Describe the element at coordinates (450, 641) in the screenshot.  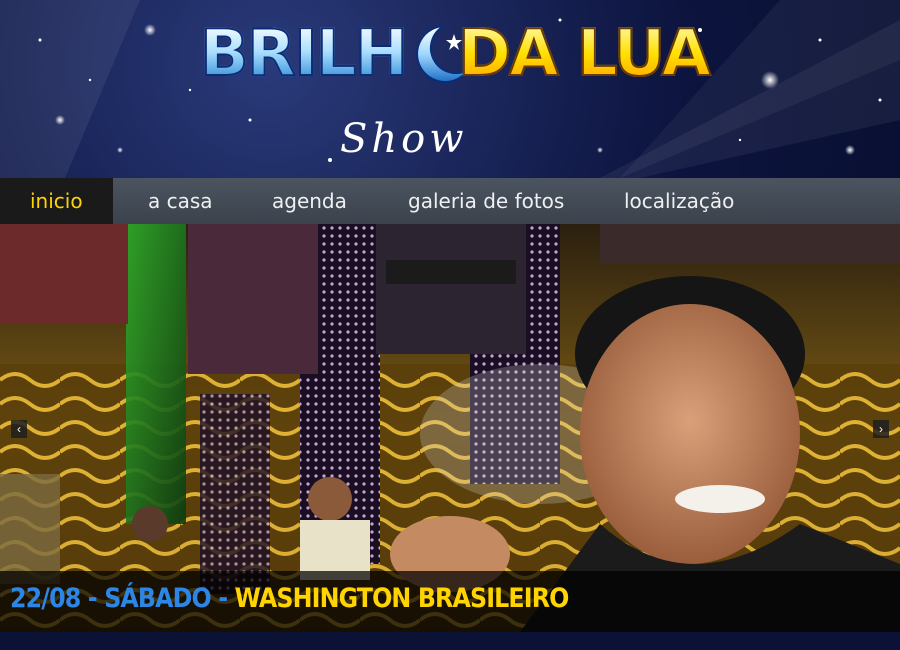
I see `page-bottom-strip` at that location.